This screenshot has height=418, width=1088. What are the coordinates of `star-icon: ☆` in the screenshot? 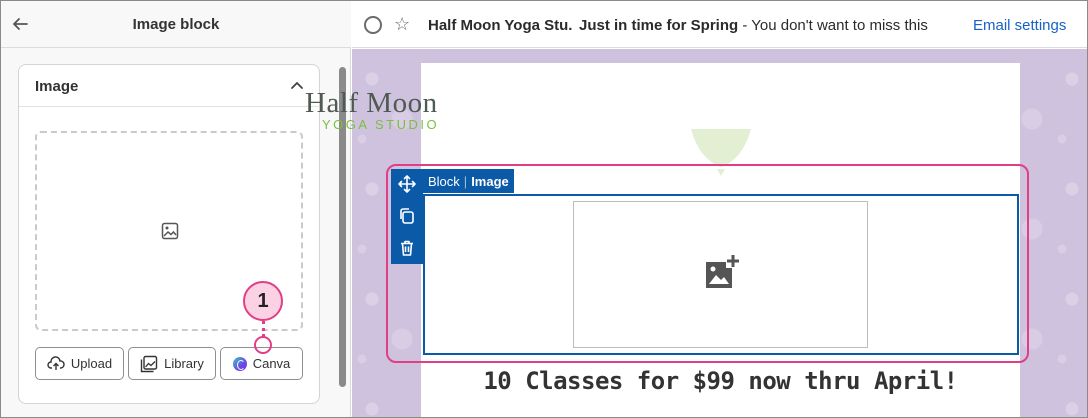 It's located at (402, 24).